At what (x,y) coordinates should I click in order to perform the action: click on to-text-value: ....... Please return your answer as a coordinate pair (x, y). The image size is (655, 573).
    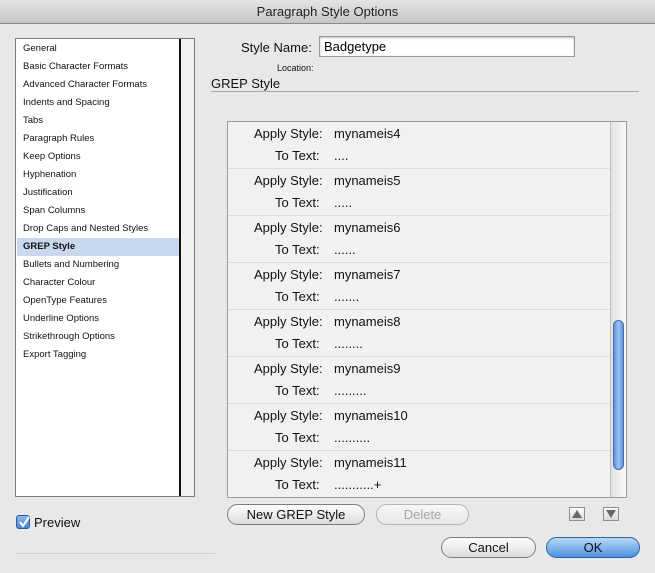
    Looking at the image, I should click on (345, 249).